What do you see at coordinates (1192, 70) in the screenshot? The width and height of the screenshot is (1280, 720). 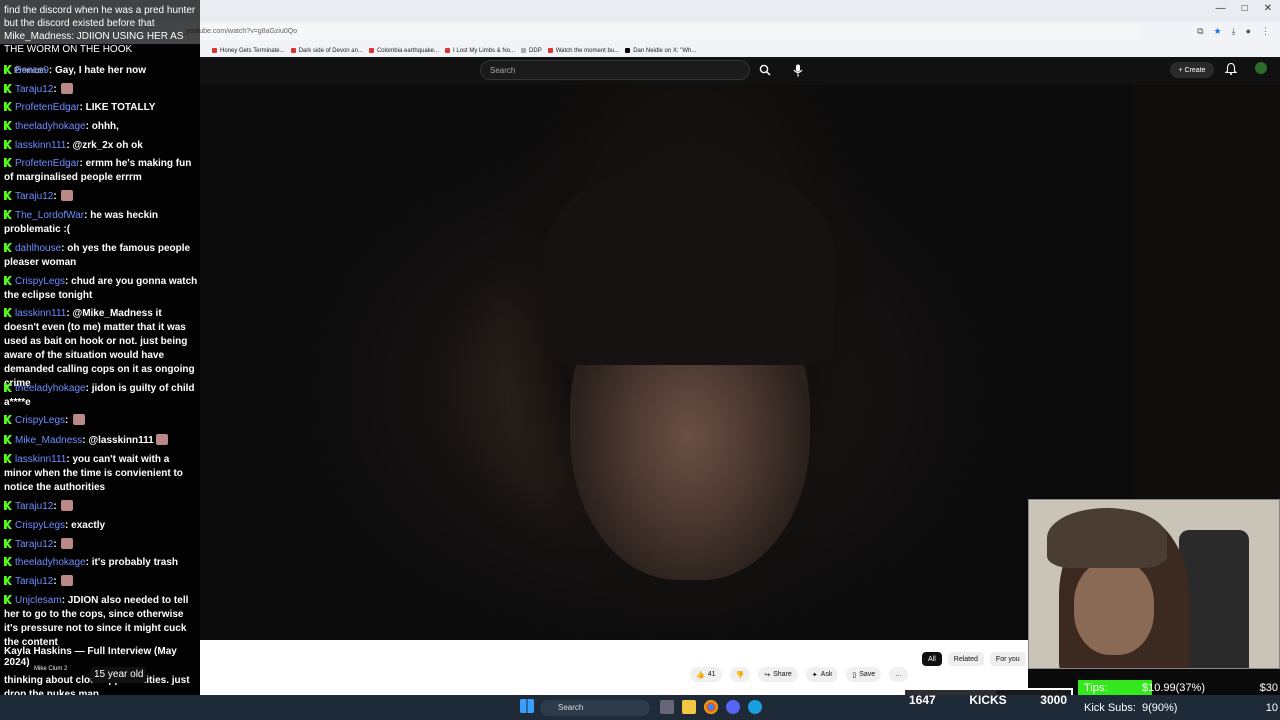 I see `create-button: + Create` at bounding box center [1192, 70].